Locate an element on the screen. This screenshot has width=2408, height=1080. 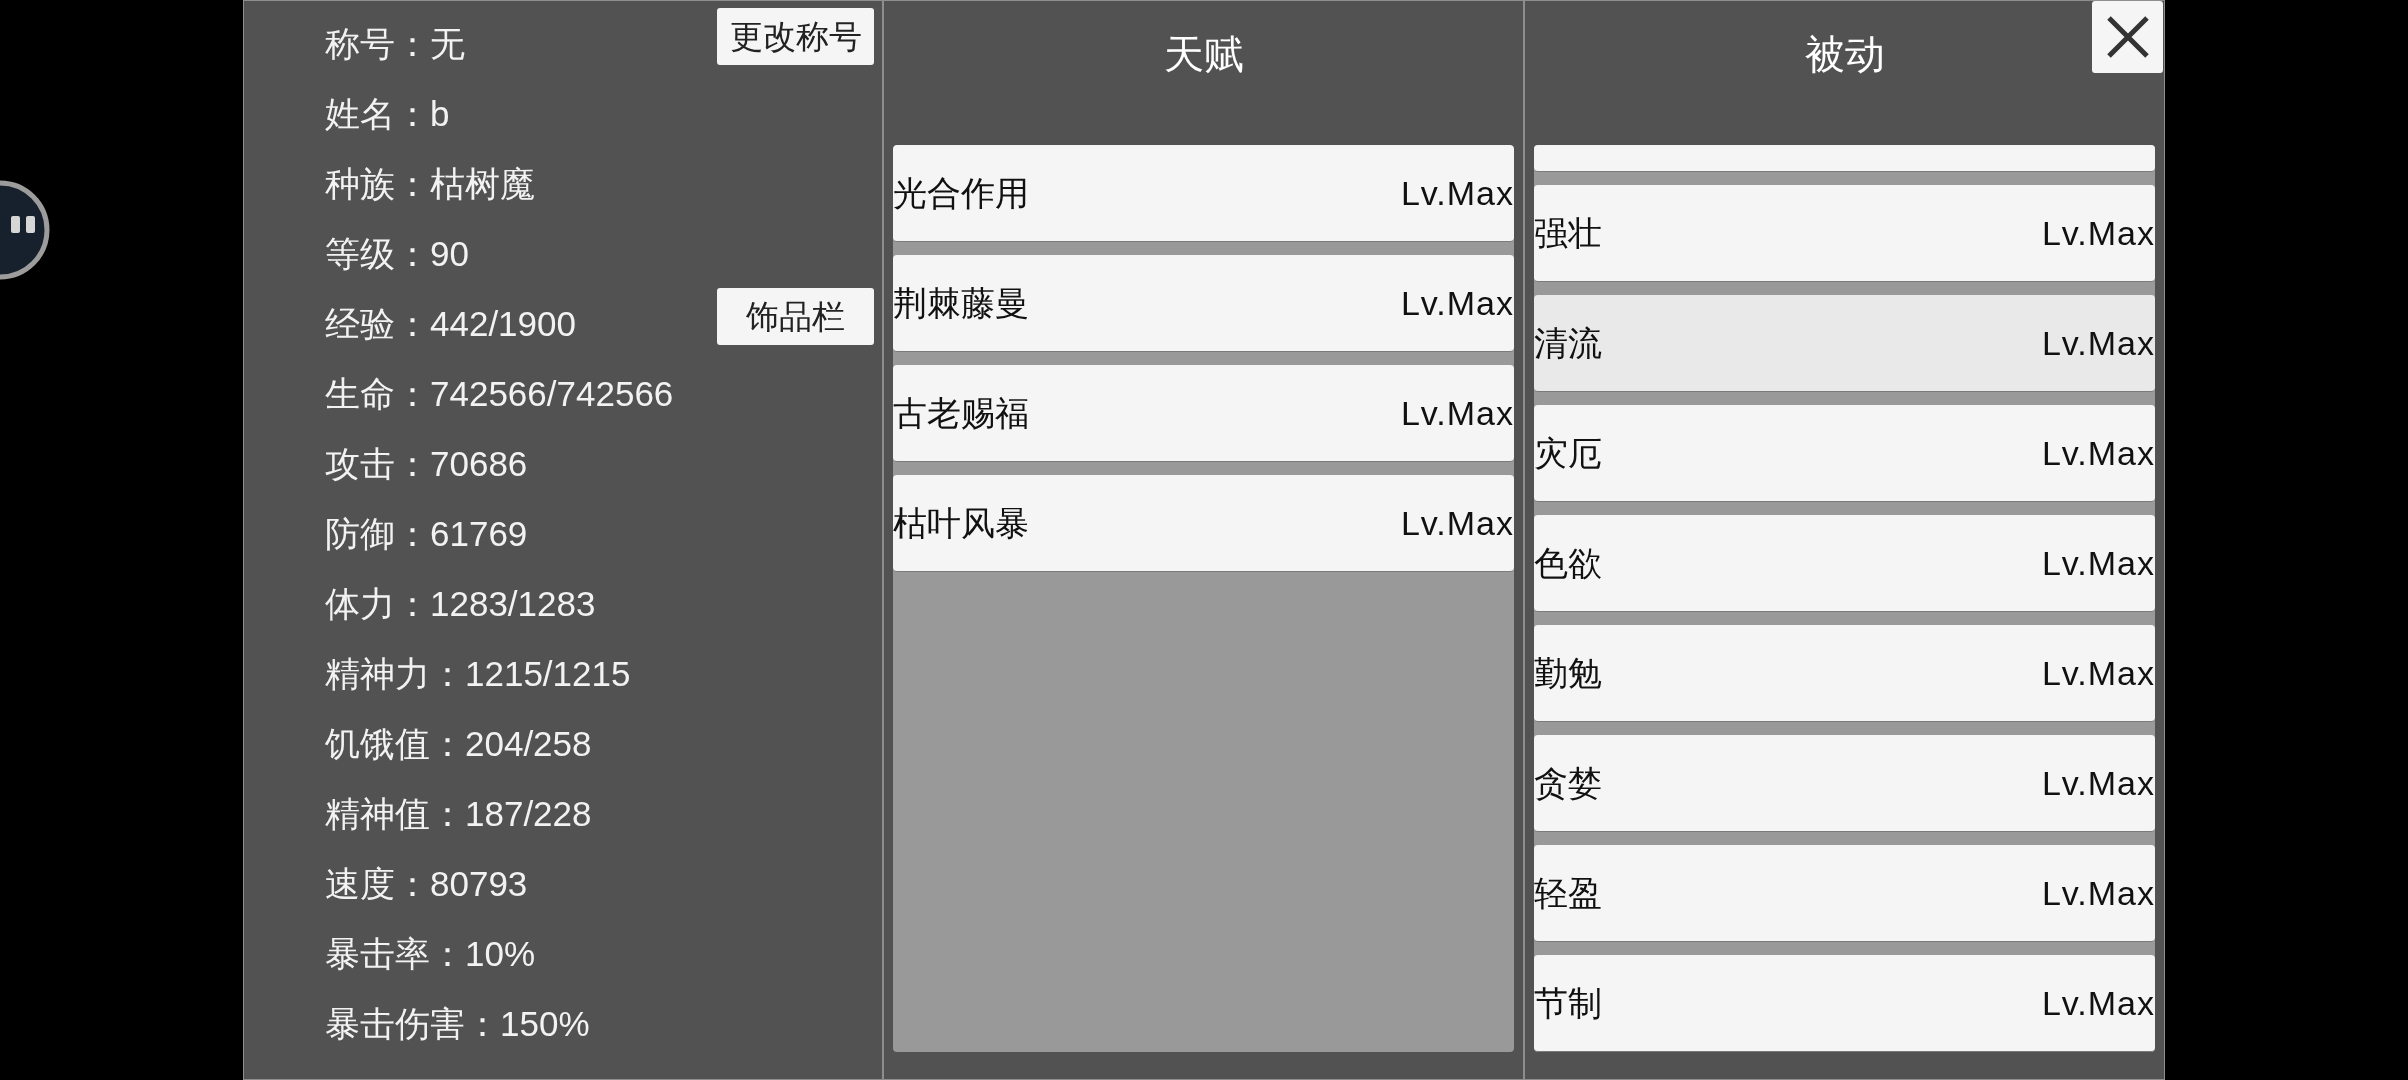
skill-row: 荆棘藤曼 Lv.Max is located at coordinates (1203, 303).